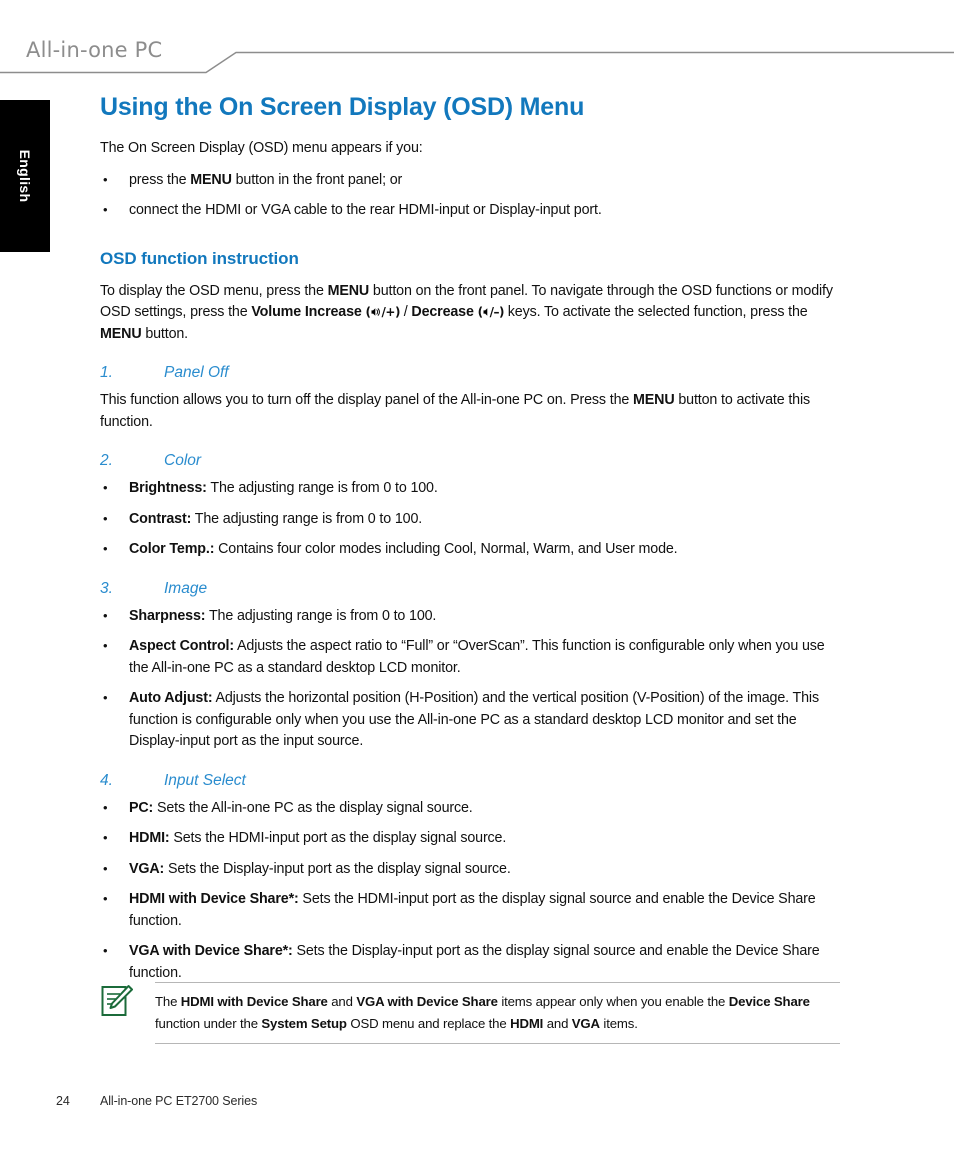  I want to click on page-title: Using the On Screen Display (OSD) Menu, so click(342, 107).